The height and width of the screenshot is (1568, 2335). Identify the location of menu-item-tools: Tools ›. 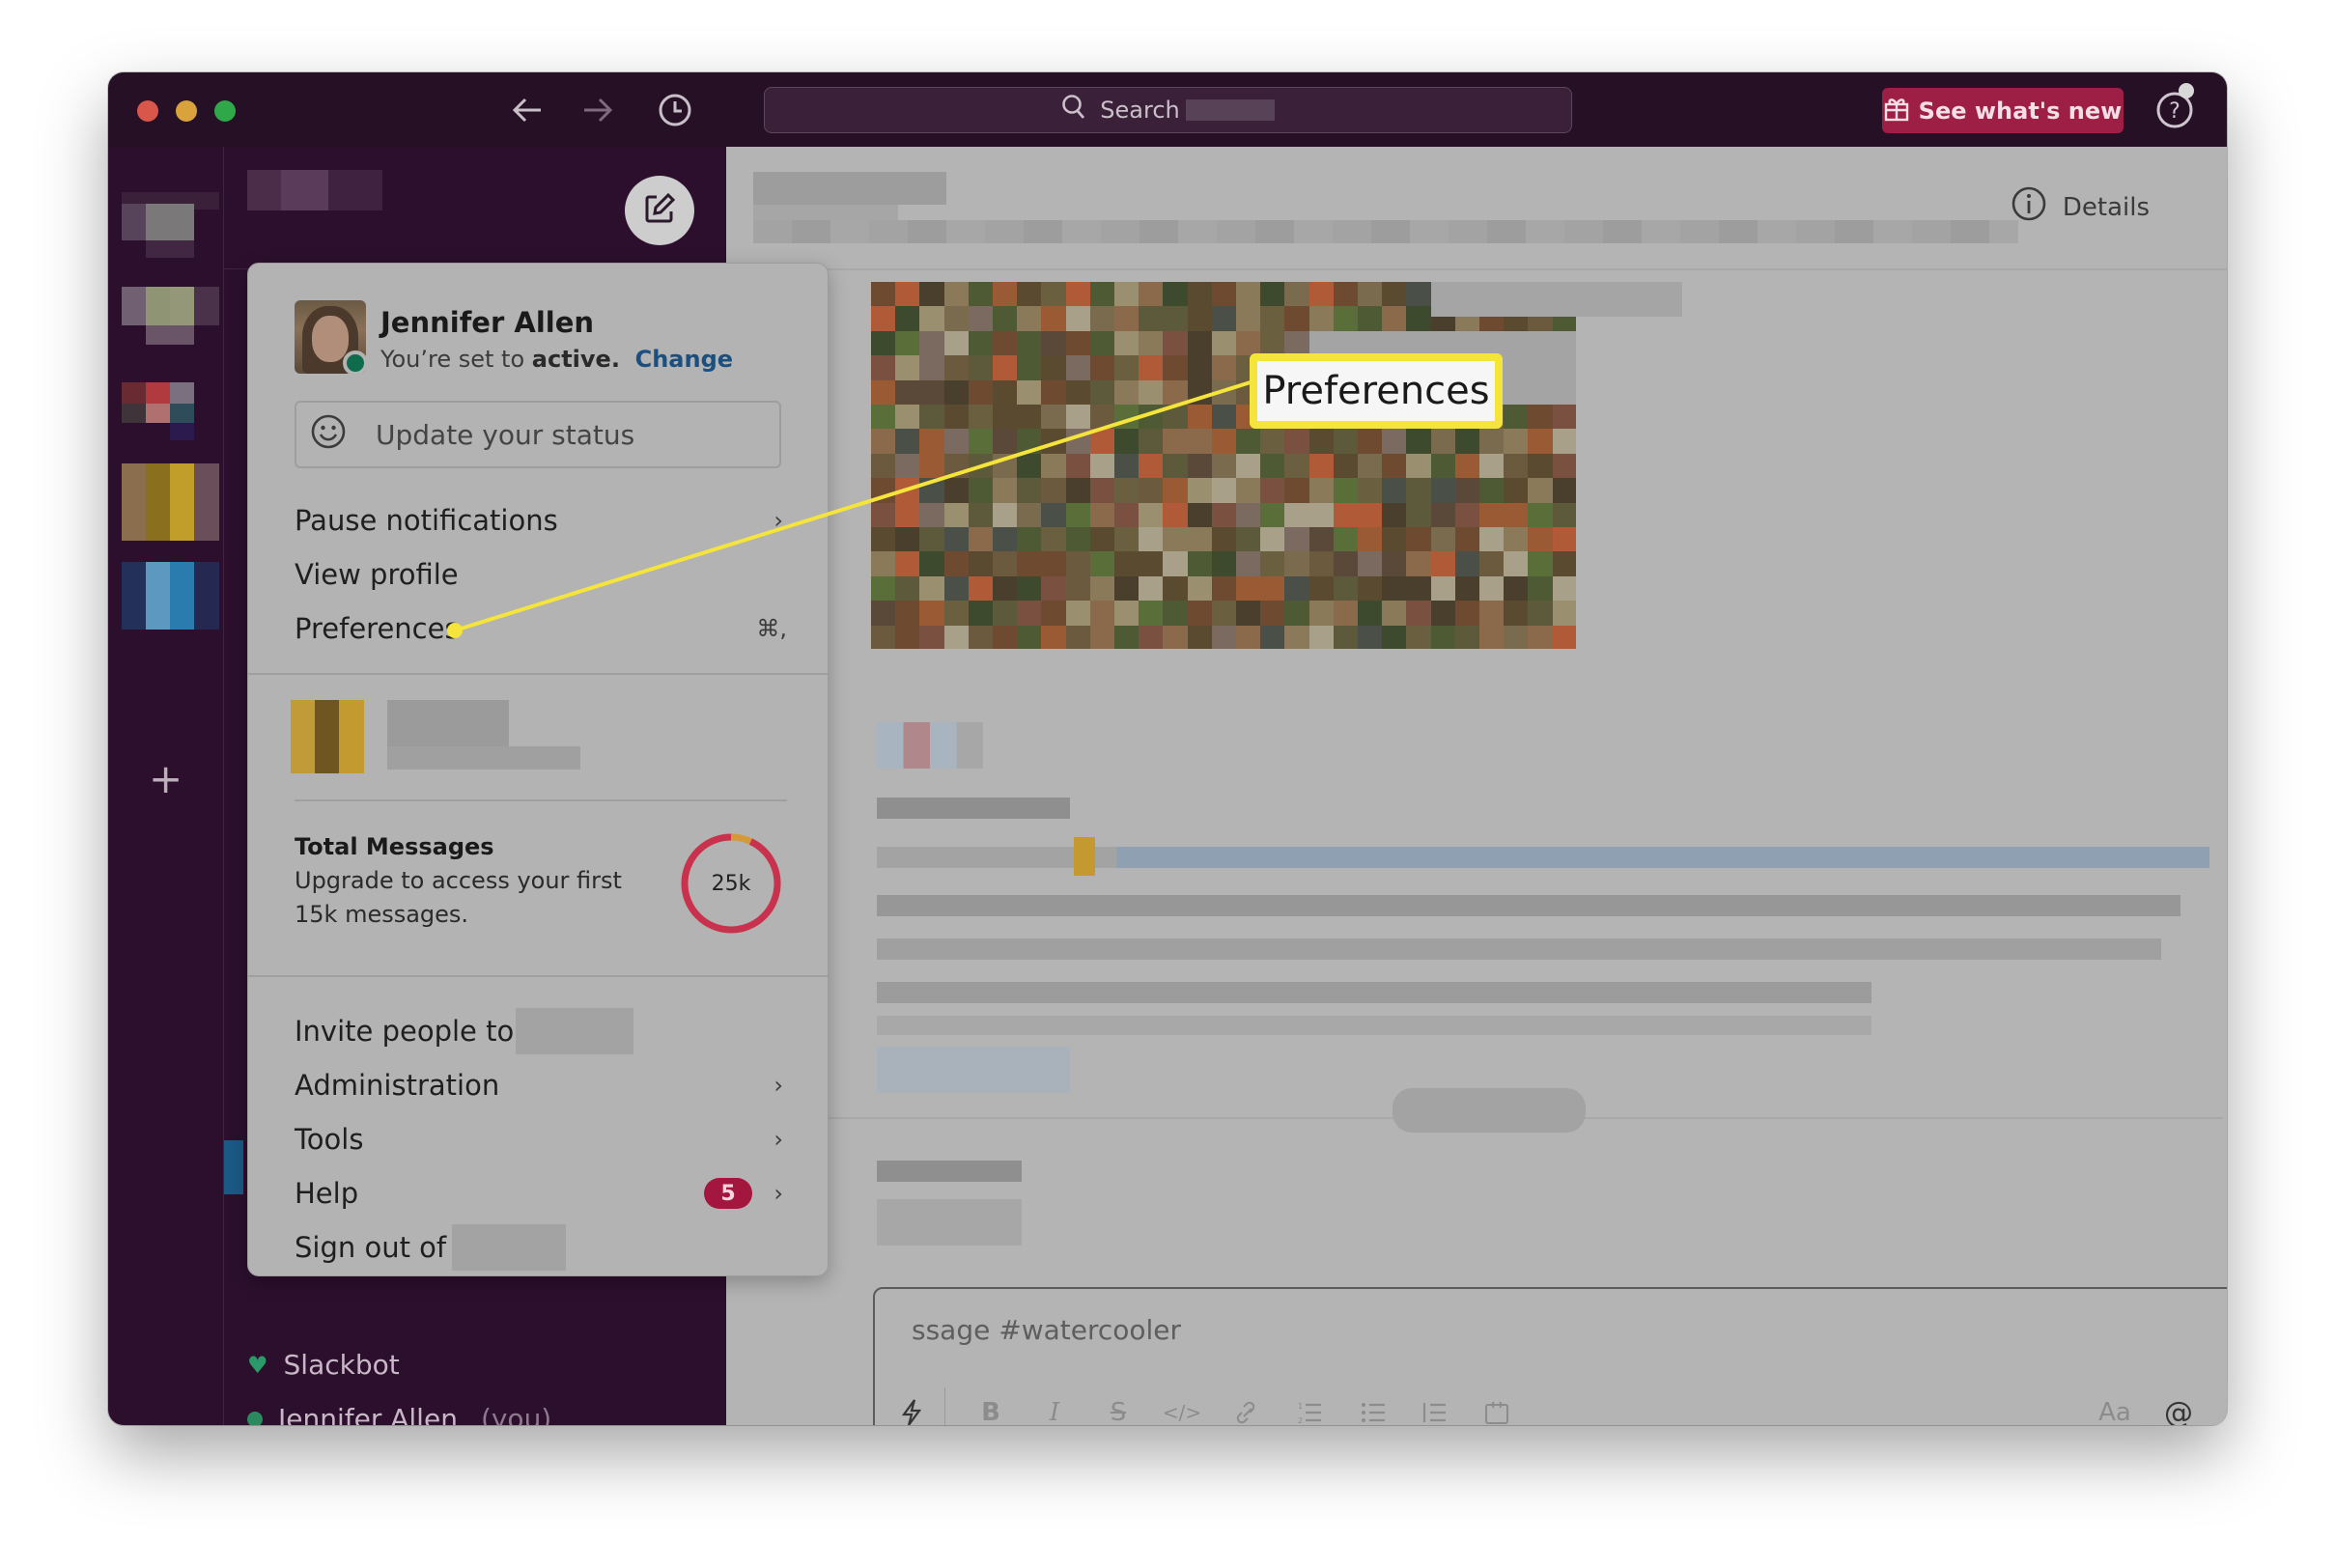
(541, 1139).